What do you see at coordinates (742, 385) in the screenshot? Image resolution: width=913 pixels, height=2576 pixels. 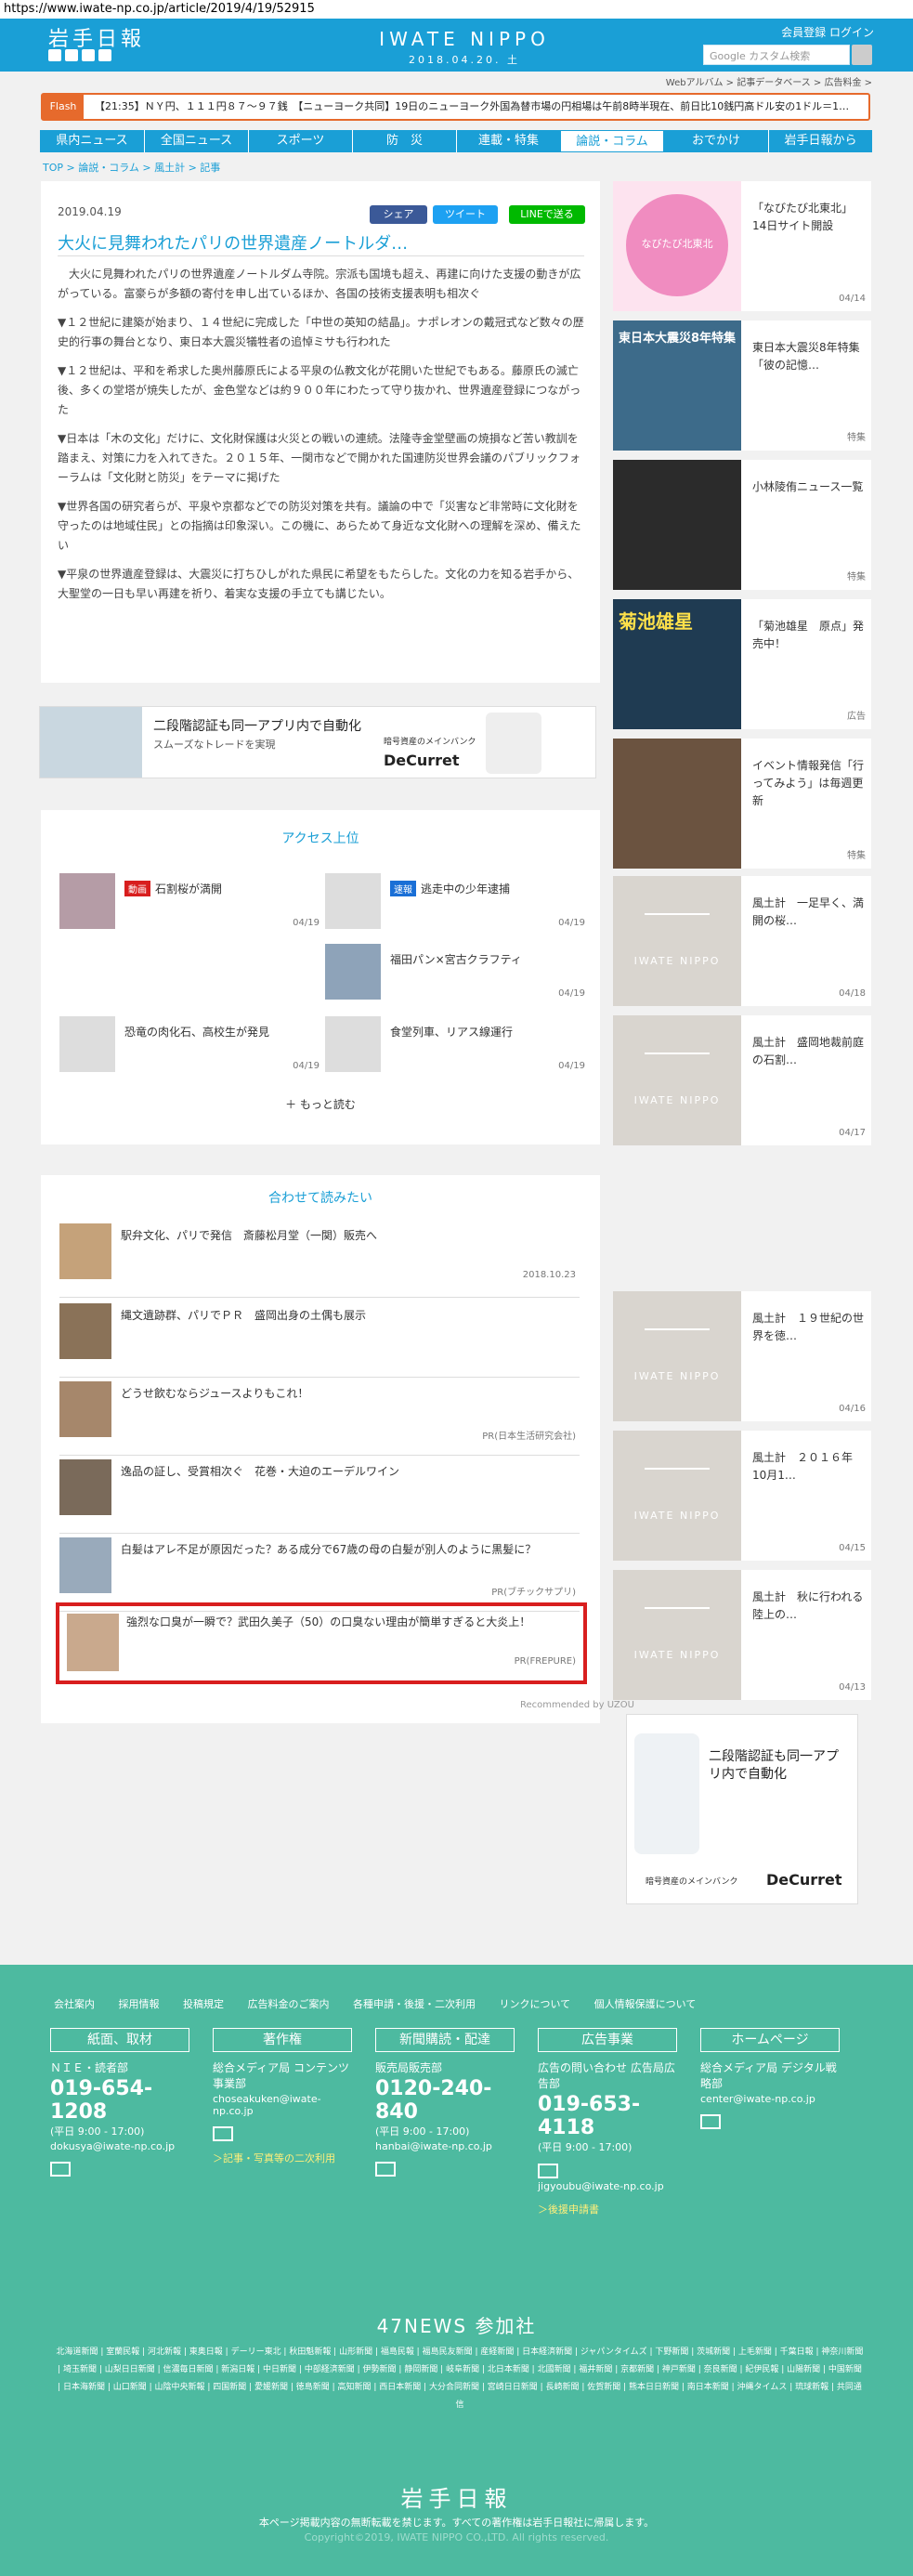 I see `sidebar-item: 東日本大震災8年特集 東日本大震災8年特集「彼の記憶… 特集` at bounding box center [742, 385].